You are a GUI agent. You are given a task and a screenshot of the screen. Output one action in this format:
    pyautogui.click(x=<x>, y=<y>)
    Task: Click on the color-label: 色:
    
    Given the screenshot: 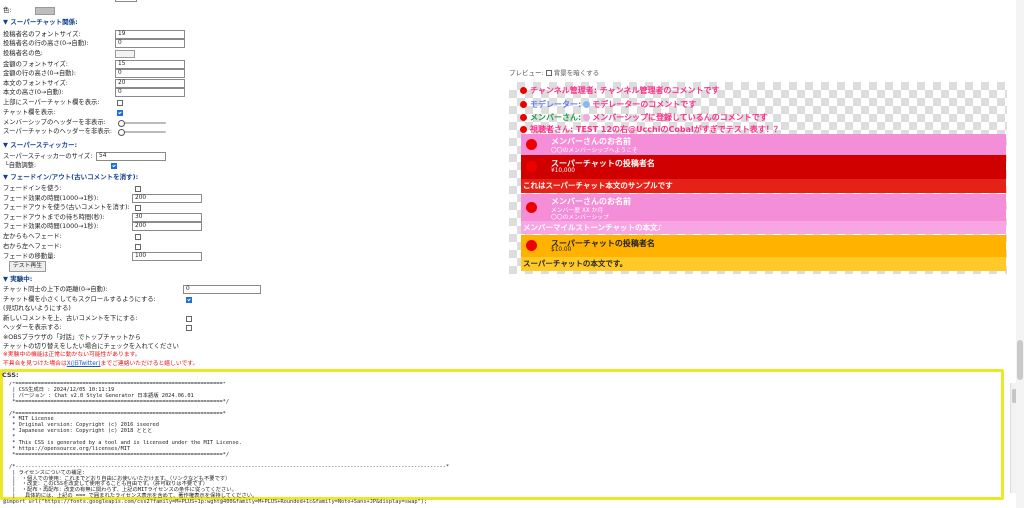 What is the action you would take?
    pyautogui.click(x=7, y=10)
    